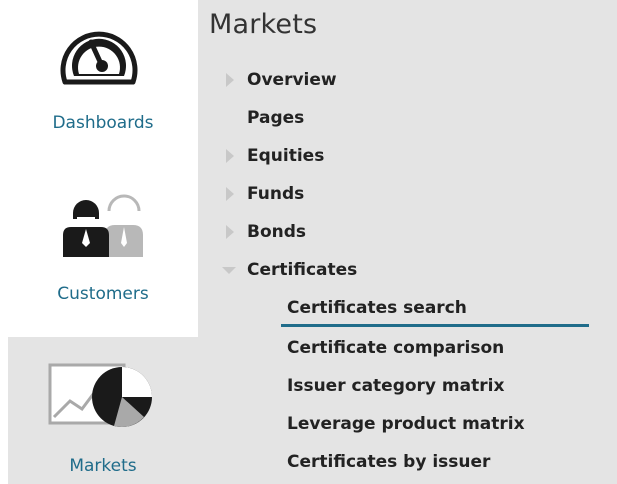  What do you see at coordinates (103, 466) in the screenshot?
I see `nav-markets-label: Markets` at bounding box center [103, 466].